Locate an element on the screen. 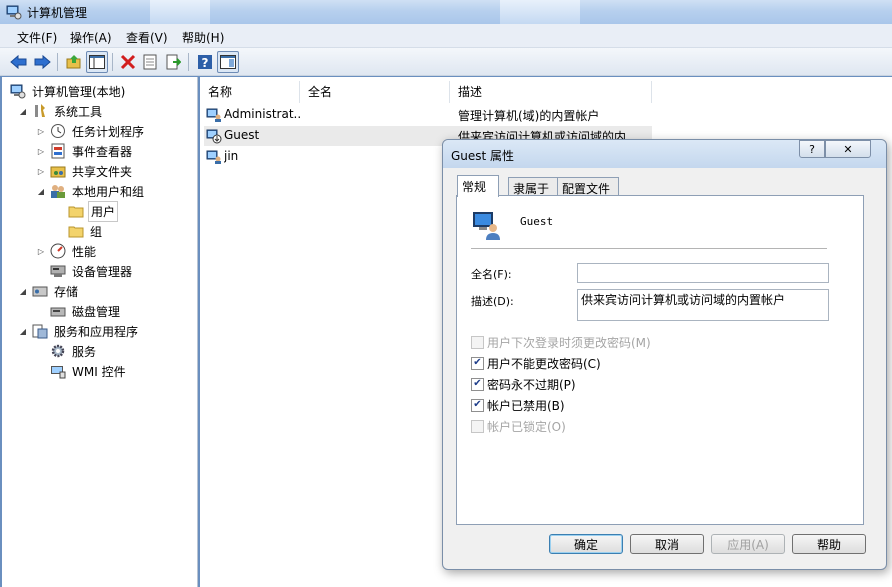  column-header-fullname: 全名 is located at coordinates (375, 92).